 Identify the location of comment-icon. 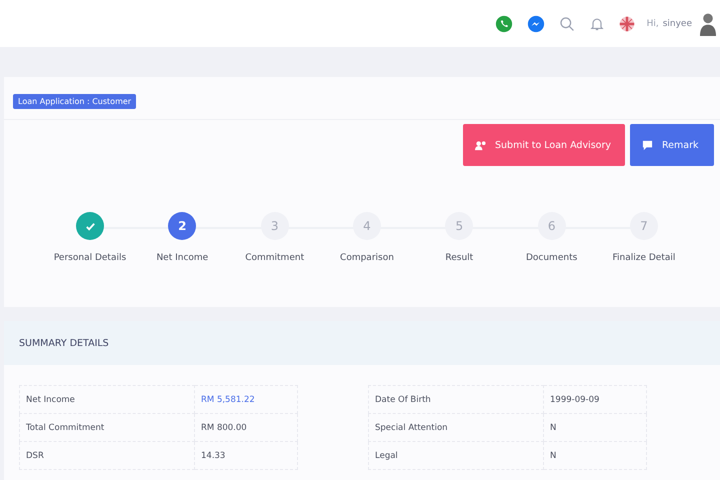
(647, 145).